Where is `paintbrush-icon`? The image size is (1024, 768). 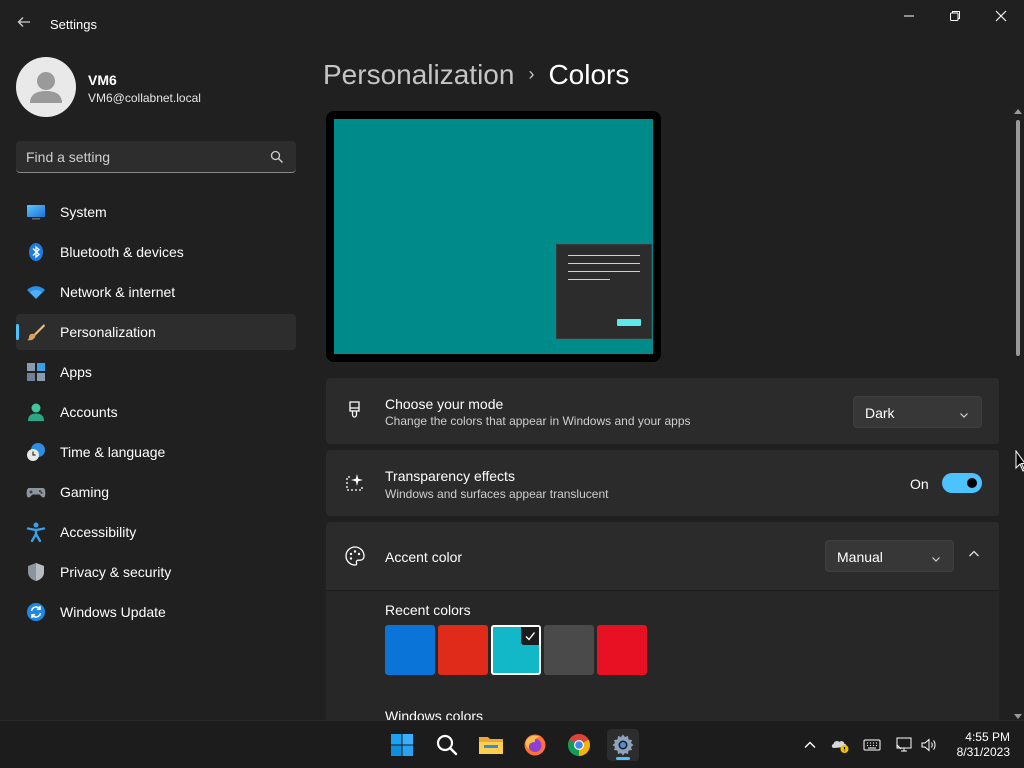 paintbrush-icon is located at coordinates (355, 411).